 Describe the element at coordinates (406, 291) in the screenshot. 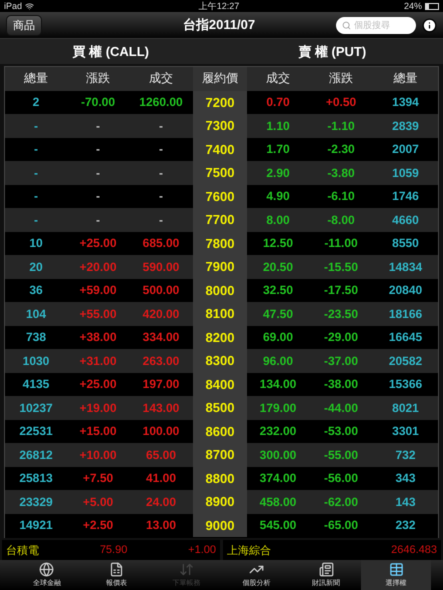

I see `table-cell-text: 20840` at that location.